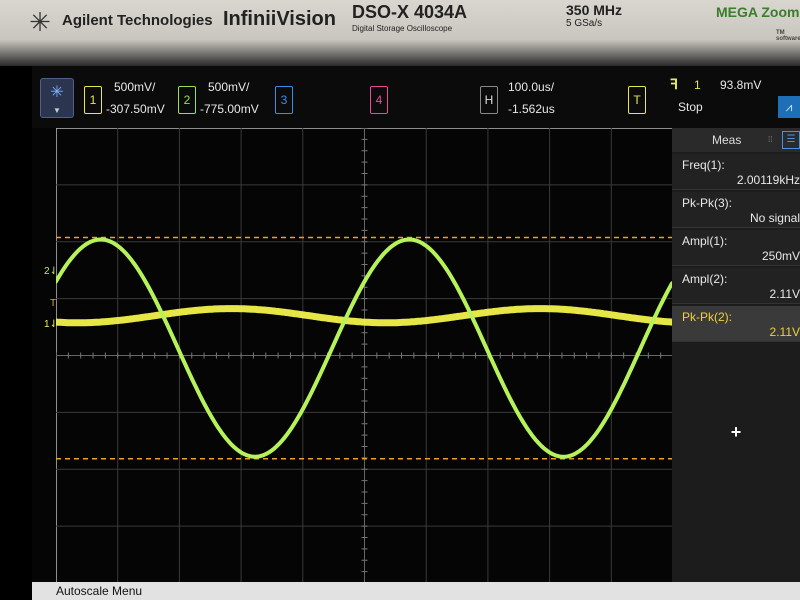  Describe the element at coordinates (47, 271) in the screenshot. I see `channel-2-marker-label: 2` at that location.